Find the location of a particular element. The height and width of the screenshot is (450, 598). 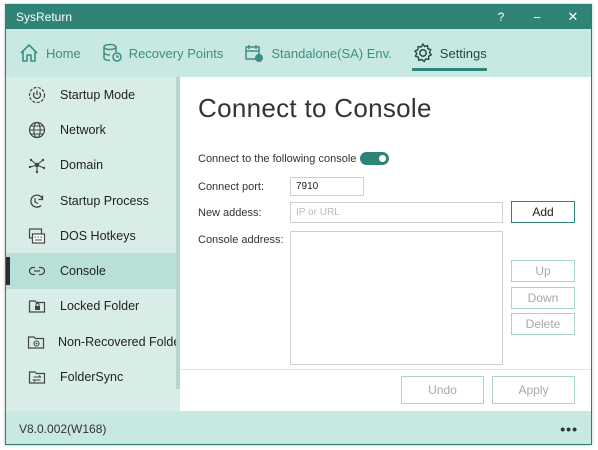

nav-standalone-env-label: Standalone(SA) Env. is located at coordinates (331, 53).